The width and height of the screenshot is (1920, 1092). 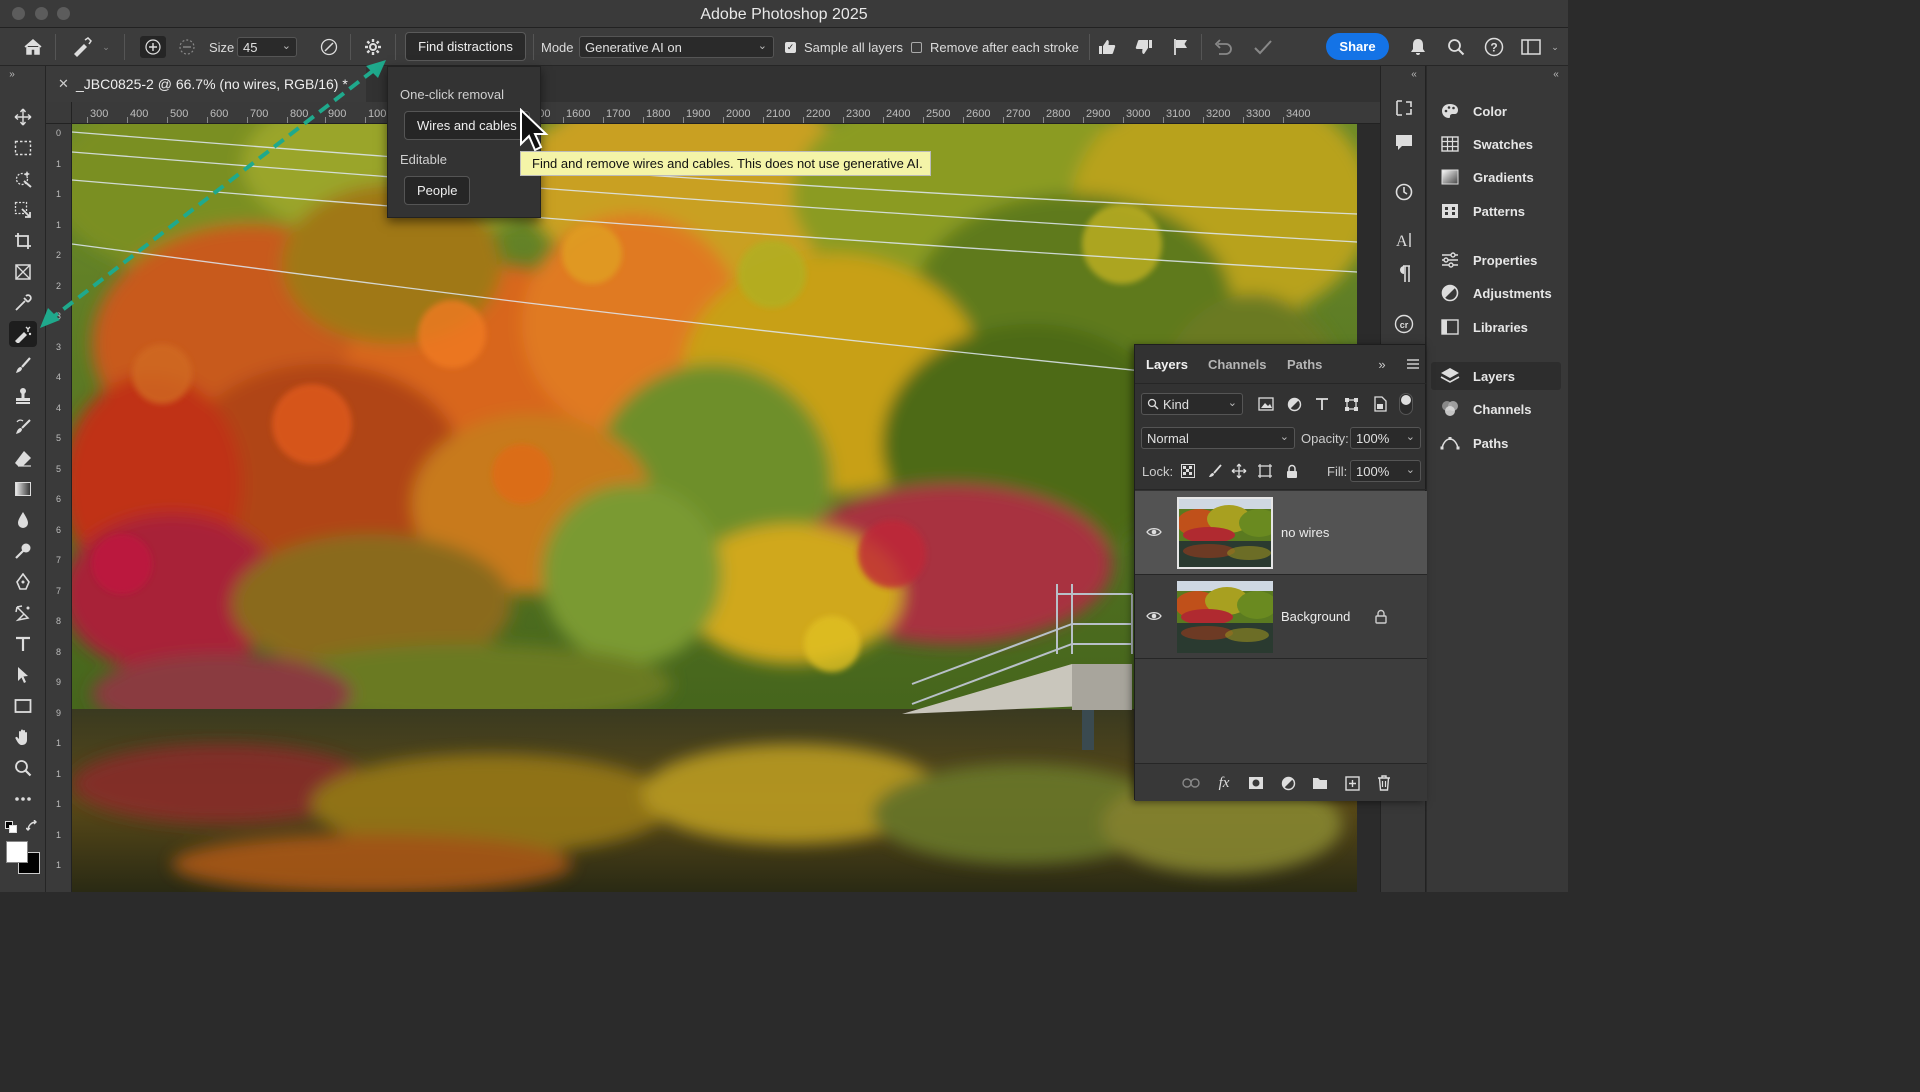 I want to click on panel-item-libraries: Libraries, so click(x=1496, y=327).